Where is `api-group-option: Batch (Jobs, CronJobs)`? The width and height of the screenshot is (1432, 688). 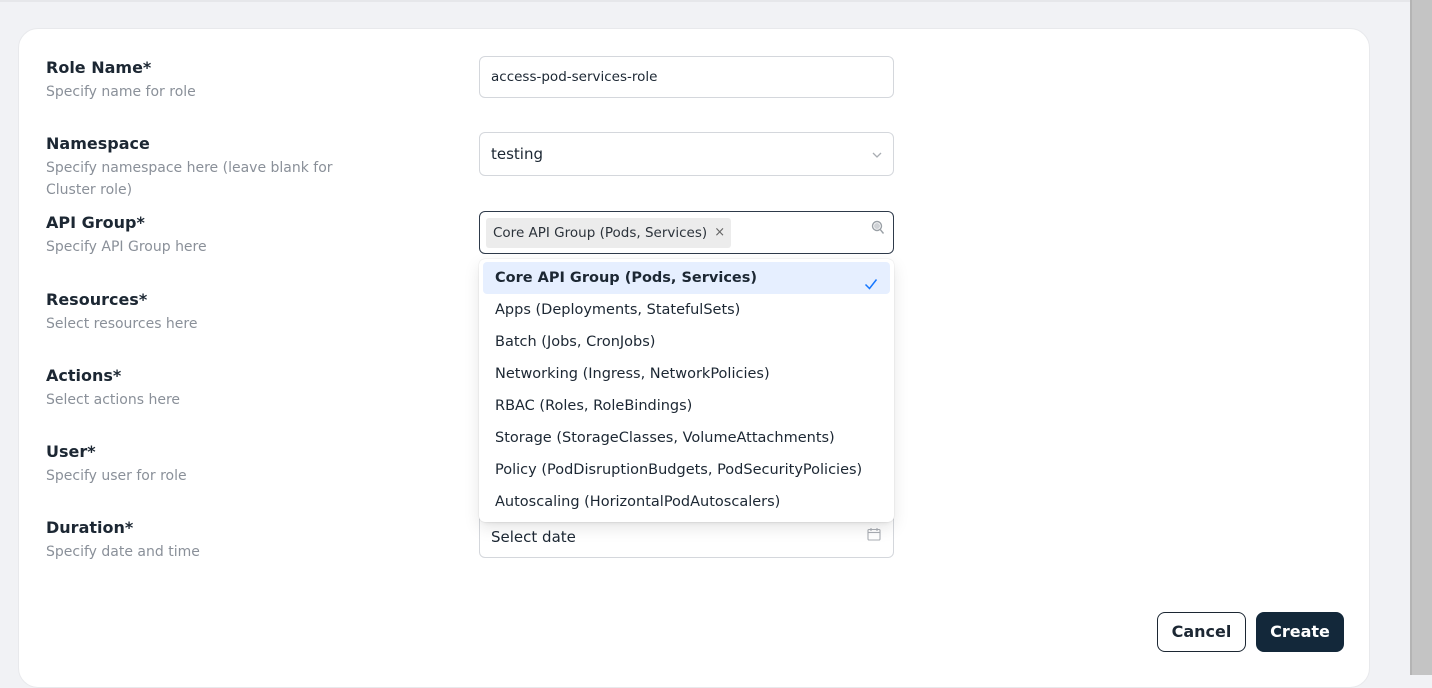 api-group-option: Batch (Jobs, CronJobs) is located at coordinates (686, 342).